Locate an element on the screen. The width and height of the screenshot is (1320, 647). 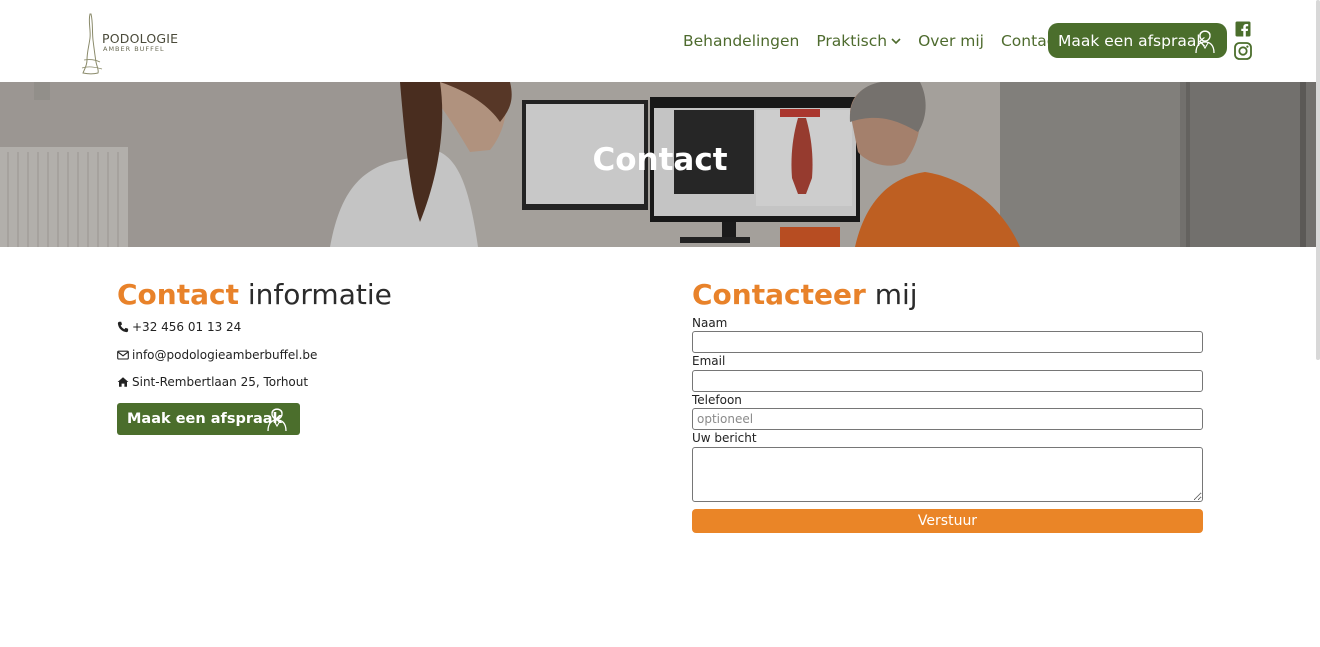
nav-item-praktisch-label: Praktisch is located at coordinates (852, 41).